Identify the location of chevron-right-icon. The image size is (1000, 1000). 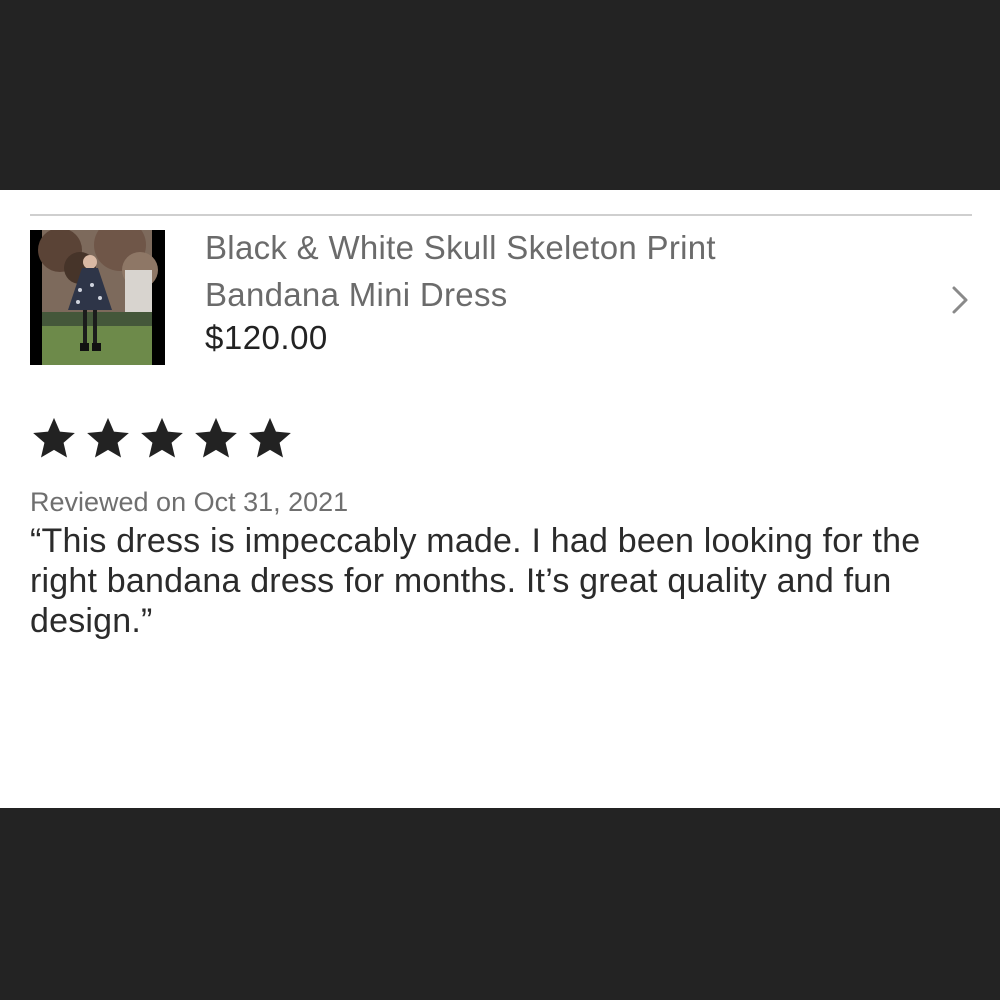
(960, 300).